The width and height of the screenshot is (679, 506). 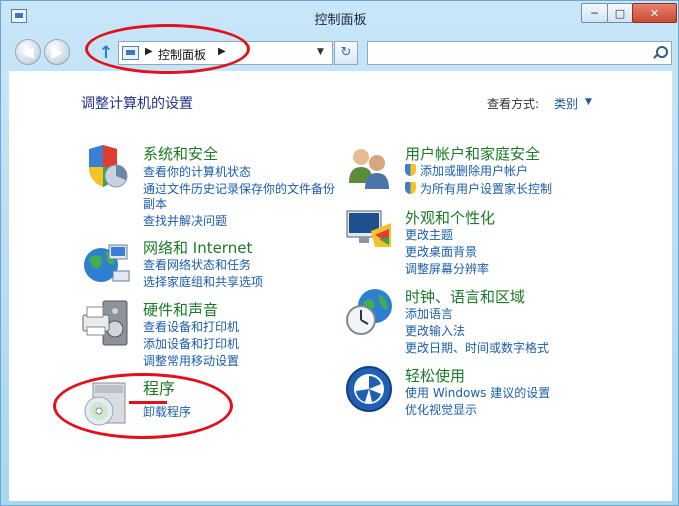 What do you see at coordinates (191, 326) in the screenshot?
I see `category-link: 查看设备和打印机` at bounding box center [191, 326].